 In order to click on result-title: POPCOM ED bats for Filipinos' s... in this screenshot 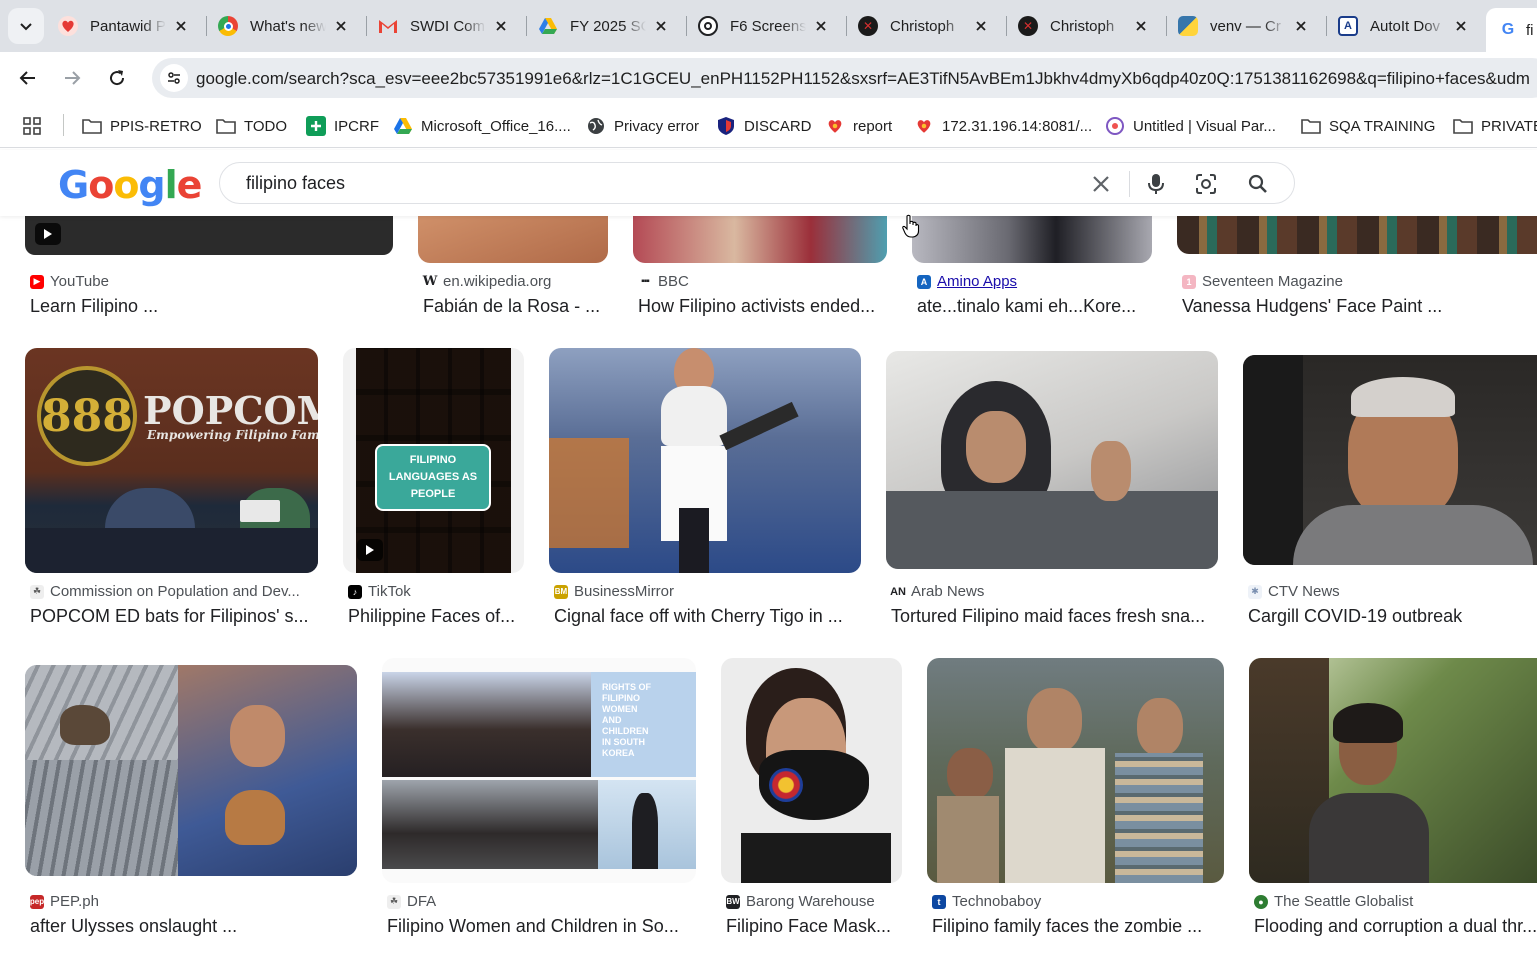, I will do `click(174, 616)`.